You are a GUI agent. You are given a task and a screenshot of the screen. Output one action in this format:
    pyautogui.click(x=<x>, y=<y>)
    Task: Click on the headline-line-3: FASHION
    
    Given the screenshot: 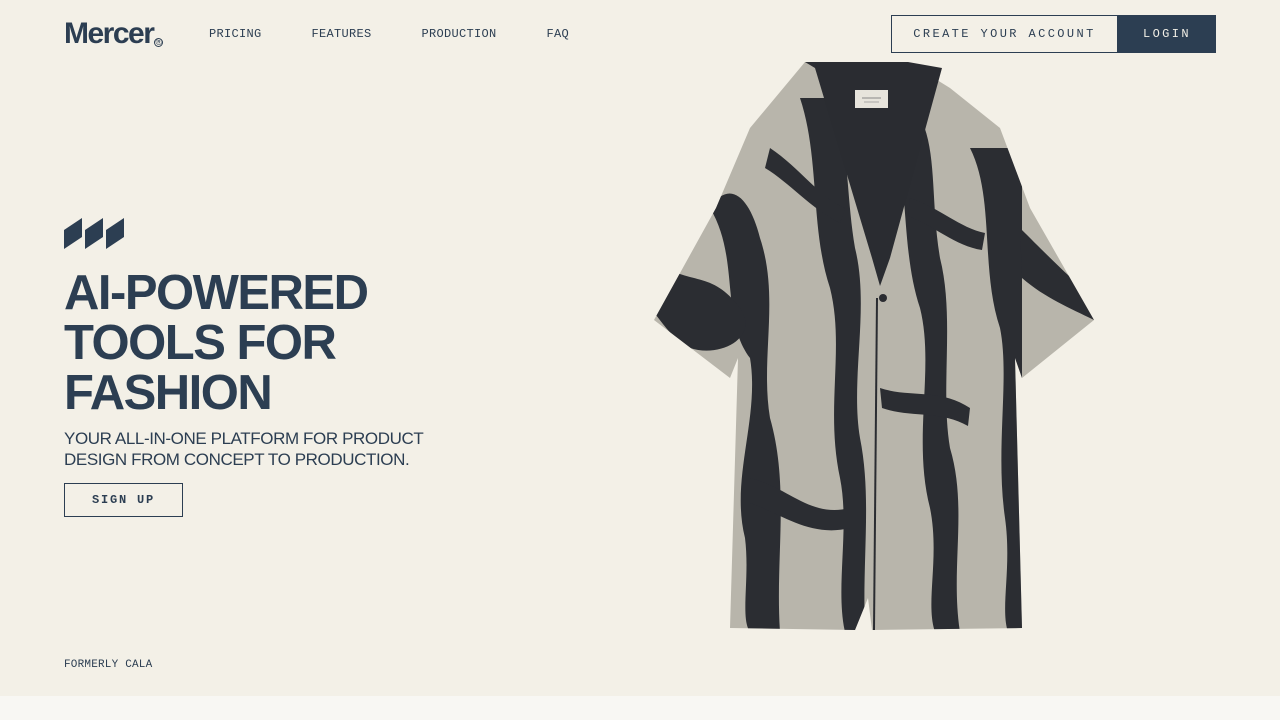 What is the action you would take?
    pyautogui.click(x=168, y=393)
    